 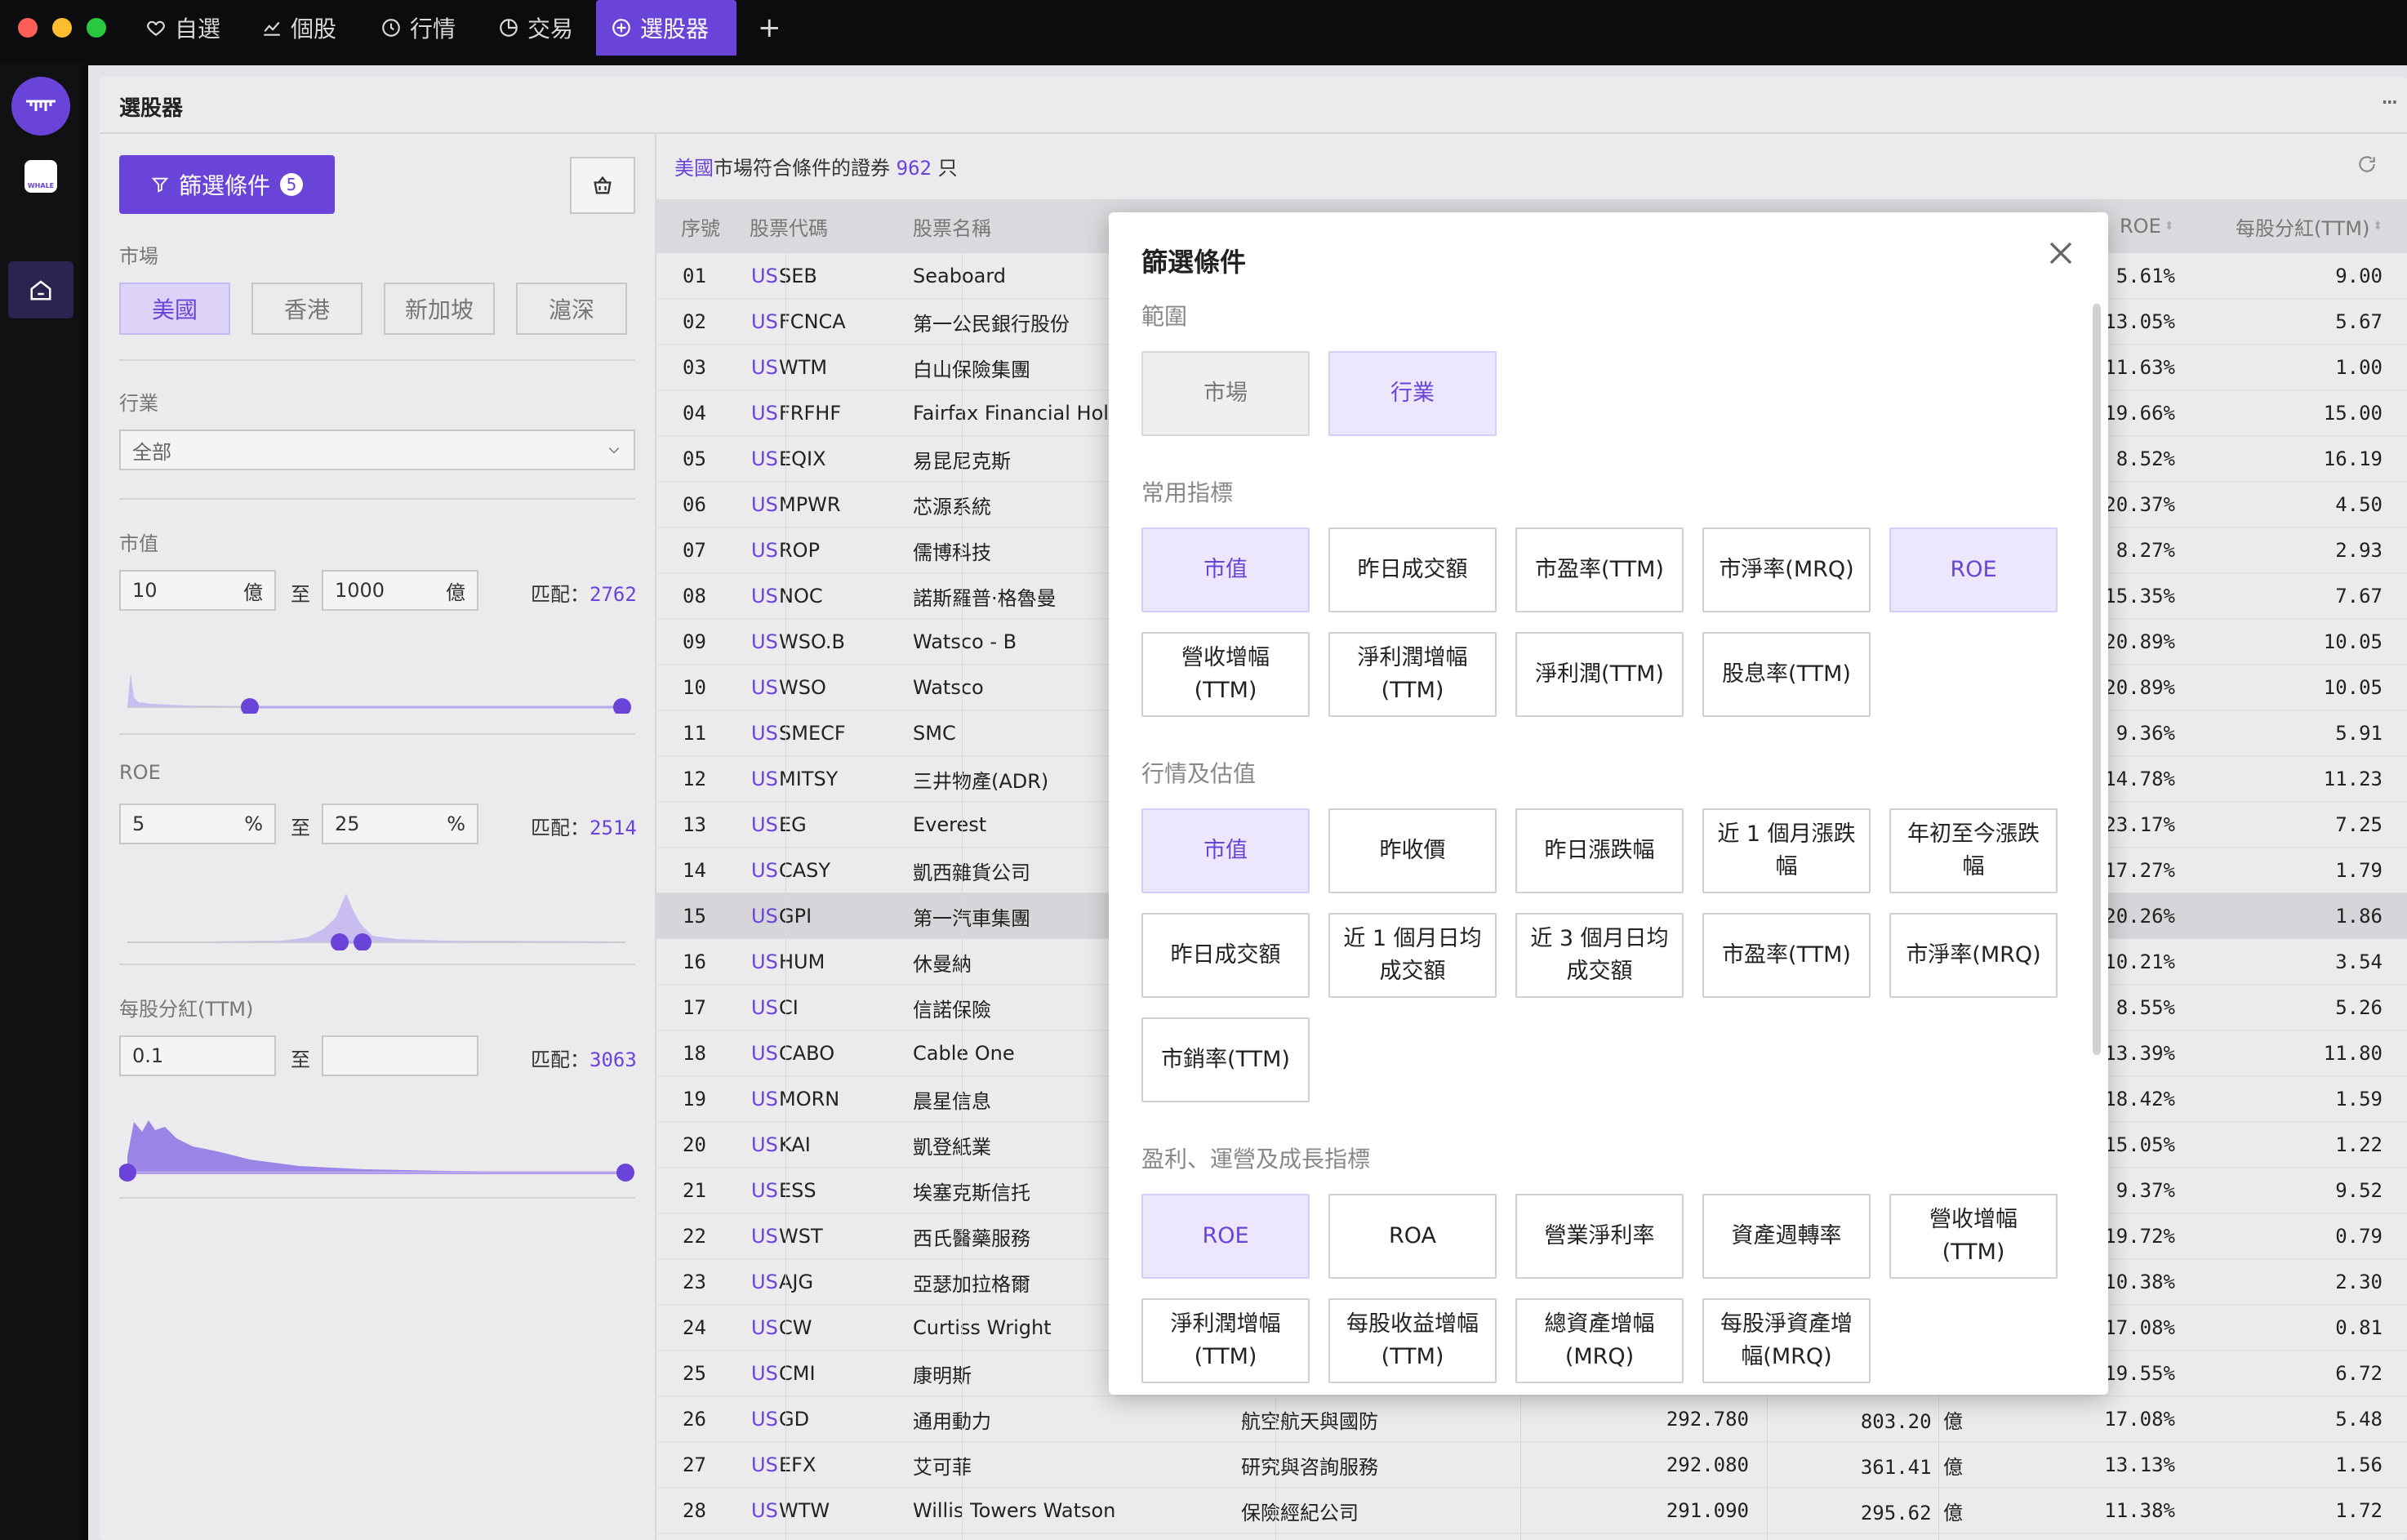 I want to click on col-div-label: 每股分紅(TTM), so click(x=2303, y=228).